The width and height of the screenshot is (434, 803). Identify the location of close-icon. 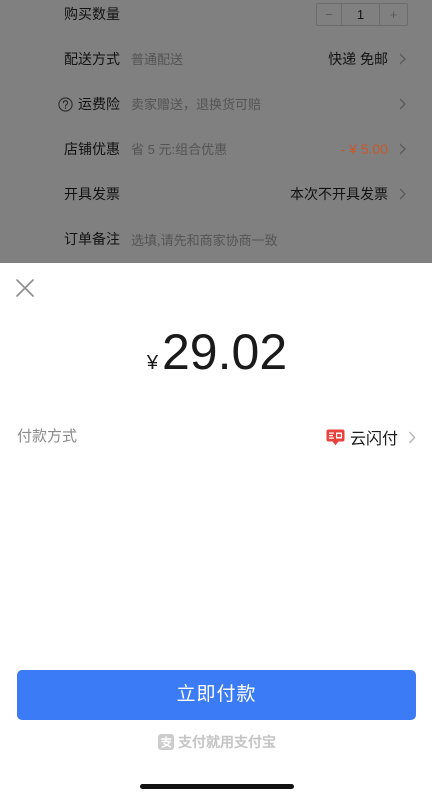
(25, 288).